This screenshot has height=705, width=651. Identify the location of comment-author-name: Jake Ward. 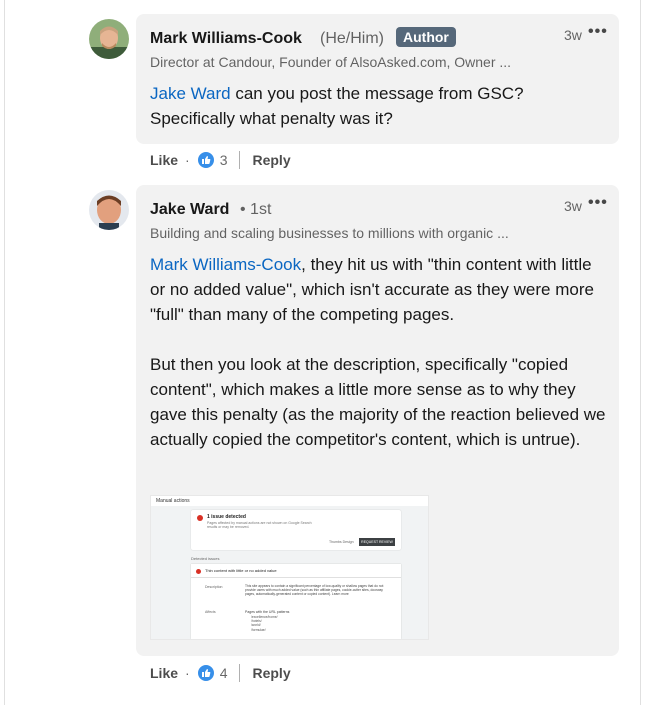
(189, 210).